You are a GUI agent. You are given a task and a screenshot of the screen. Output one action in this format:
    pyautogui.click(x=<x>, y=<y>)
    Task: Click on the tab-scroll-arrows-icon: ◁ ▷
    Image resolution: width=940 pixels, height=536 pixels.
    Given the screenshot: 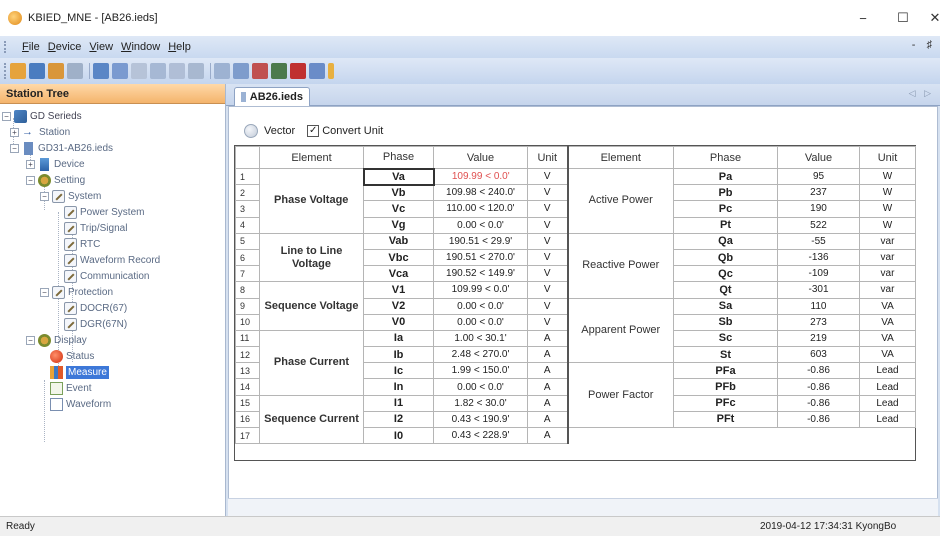 What is the action you would take?
    pyautogui.click(x=921, y=93)
    